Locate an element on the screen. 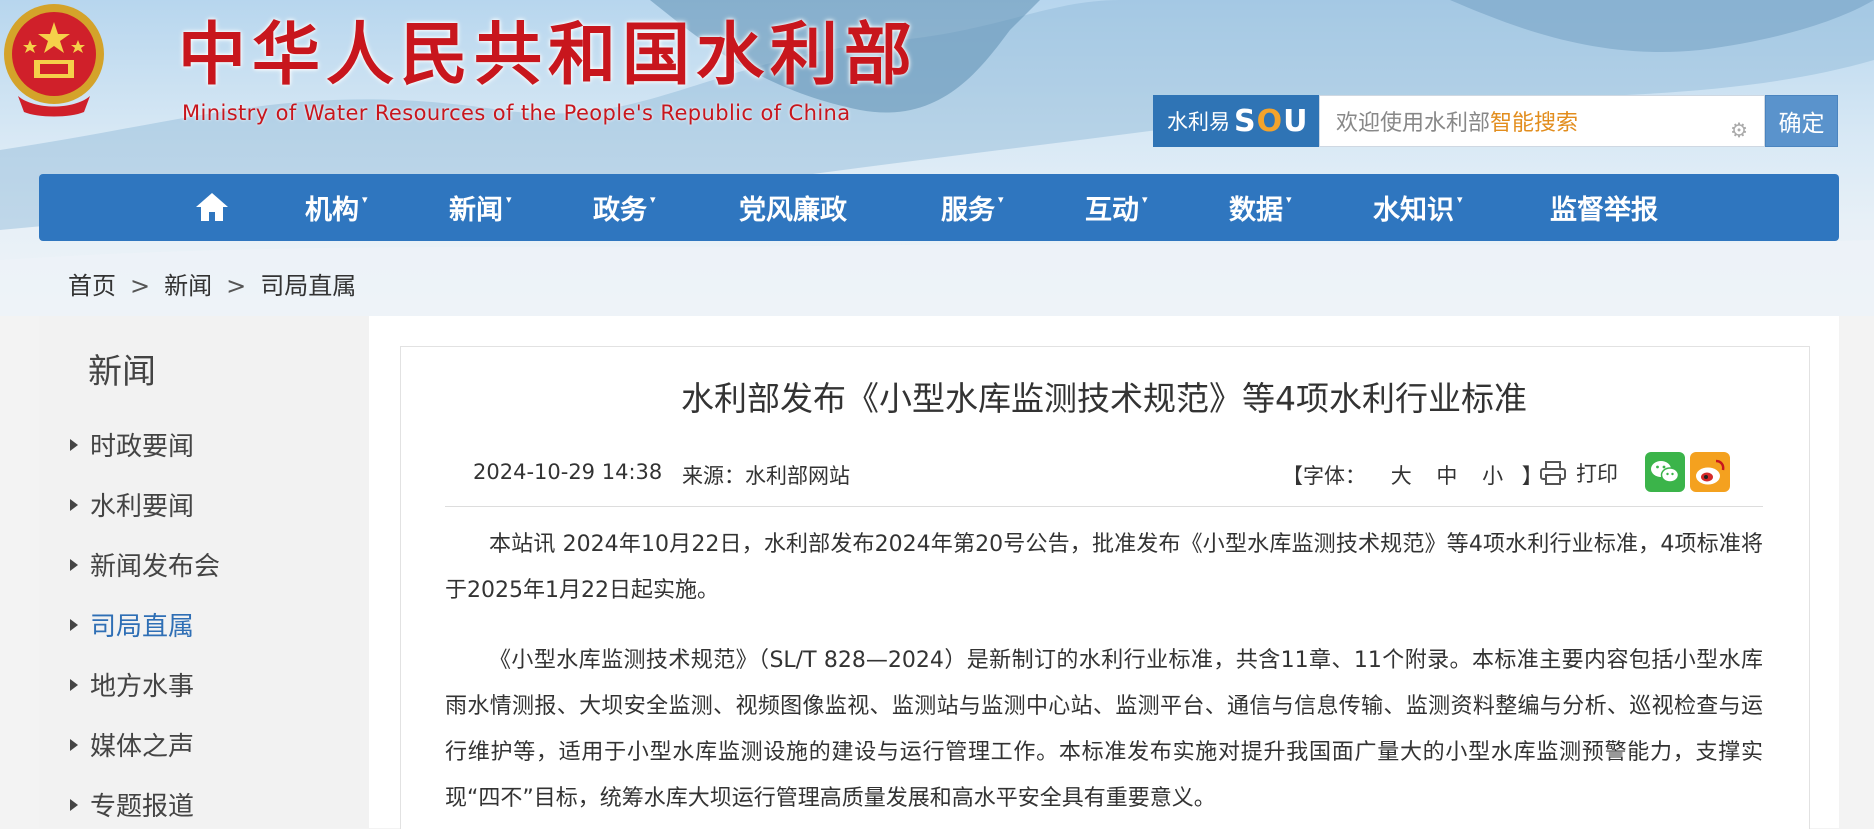 This screenshot has height=829, width=1874. meta-divider is located at coordinates (1104, 506).